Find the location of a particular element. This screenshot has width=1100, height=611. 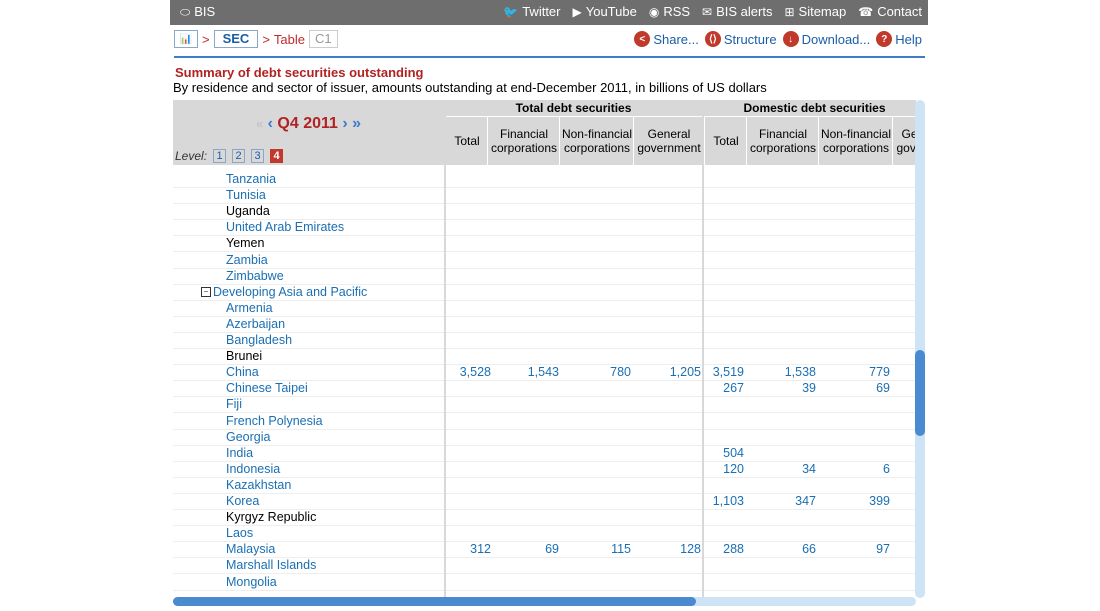

last-period-button: » is located at coordinates (356, 123).